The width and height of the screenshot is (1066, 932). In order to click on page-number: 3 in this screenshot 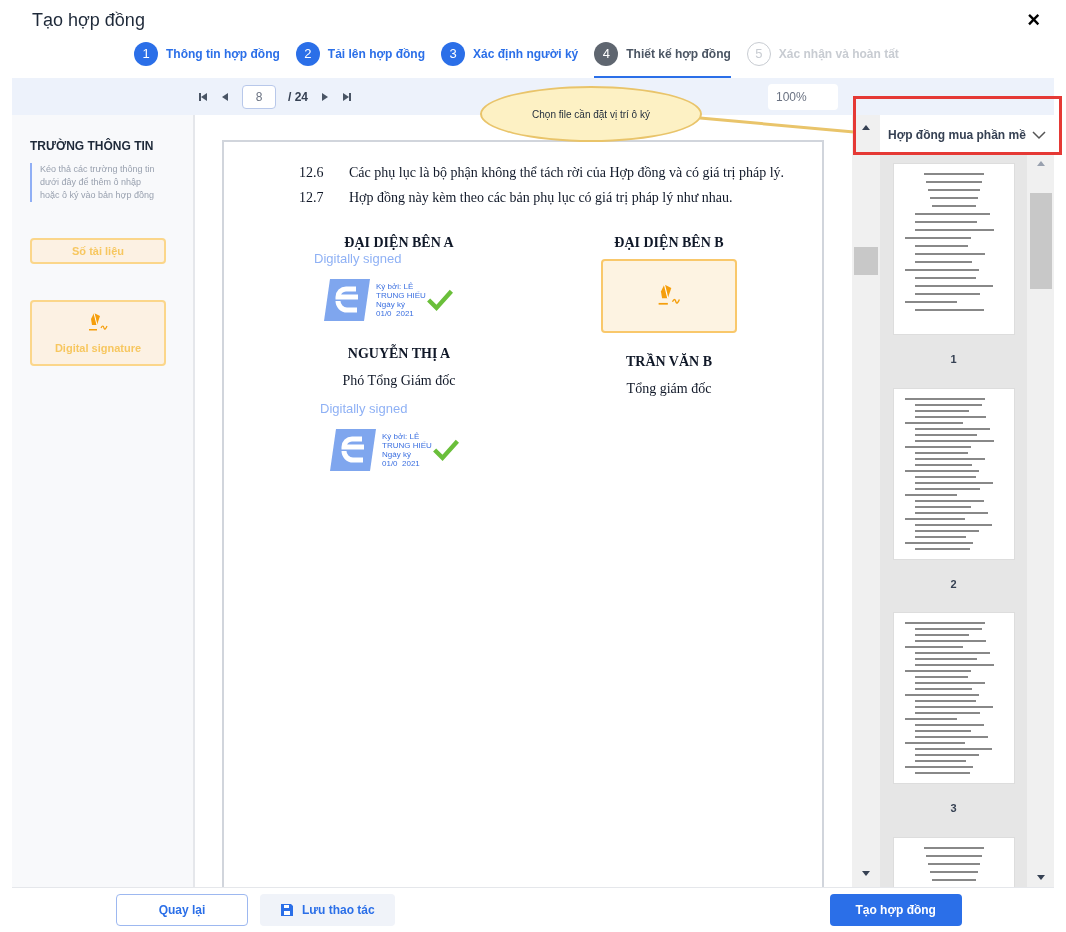, I will do `click(953, 808)`.